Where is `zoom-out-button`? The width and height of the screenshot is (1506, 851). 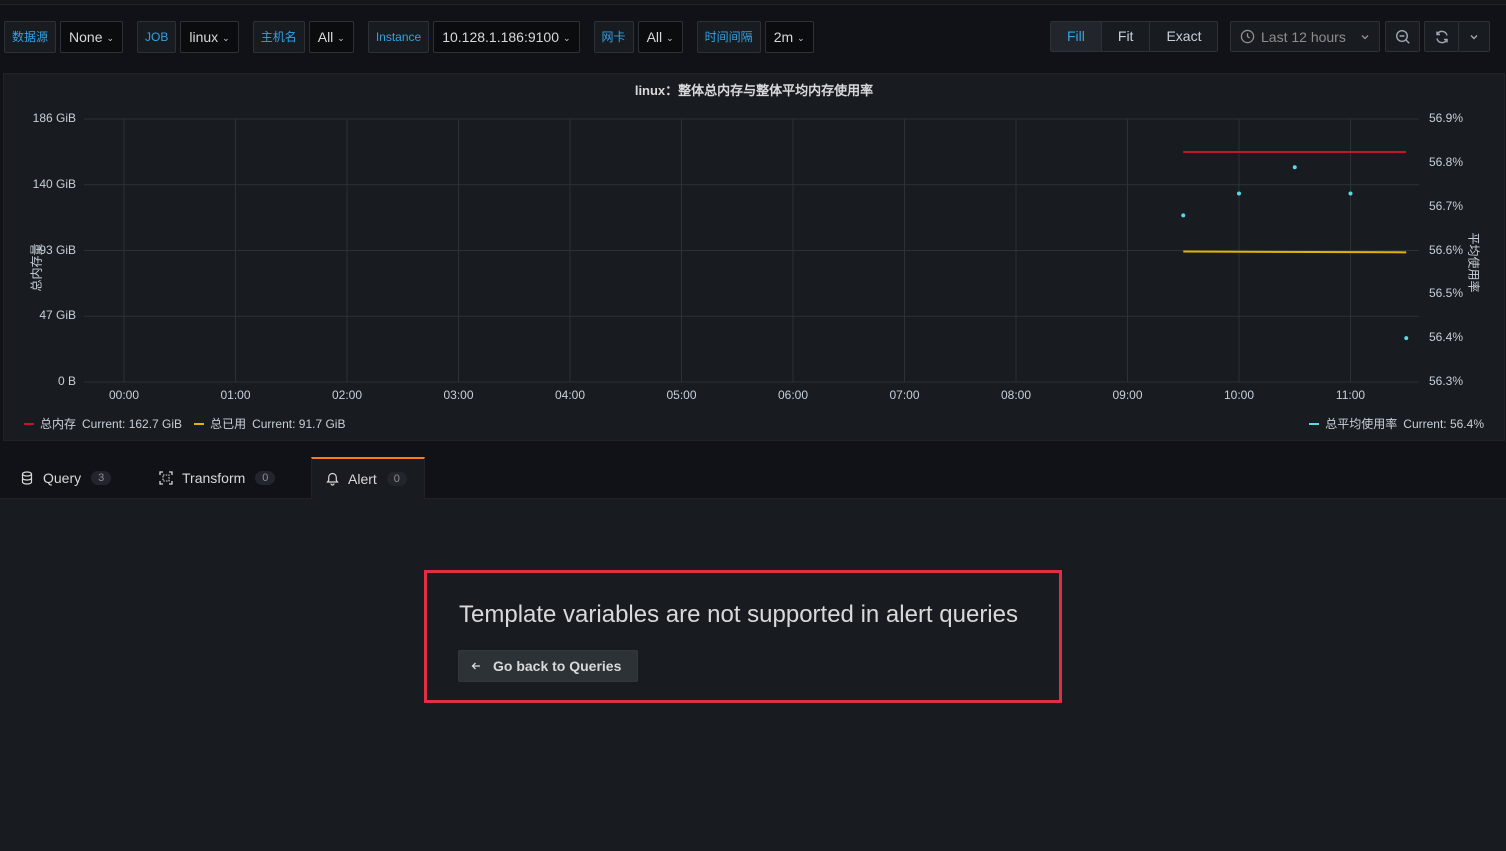
zoom-out-button is located at coordinates (1402, 36).